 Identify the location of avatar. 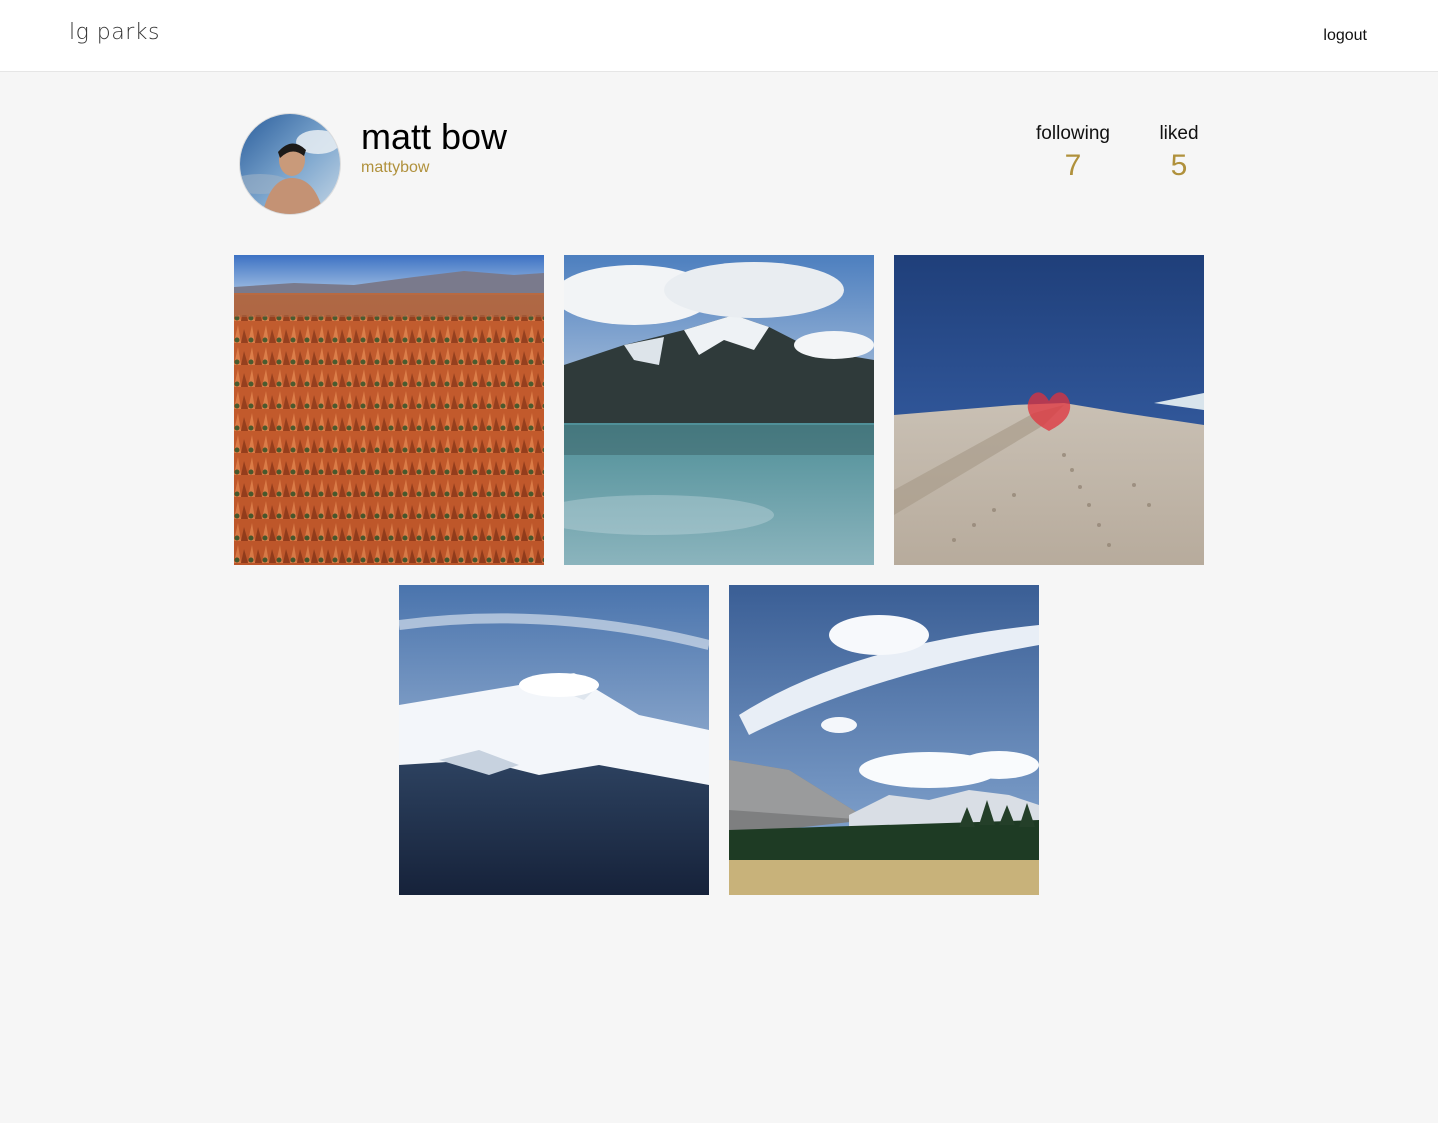
(290, 164).